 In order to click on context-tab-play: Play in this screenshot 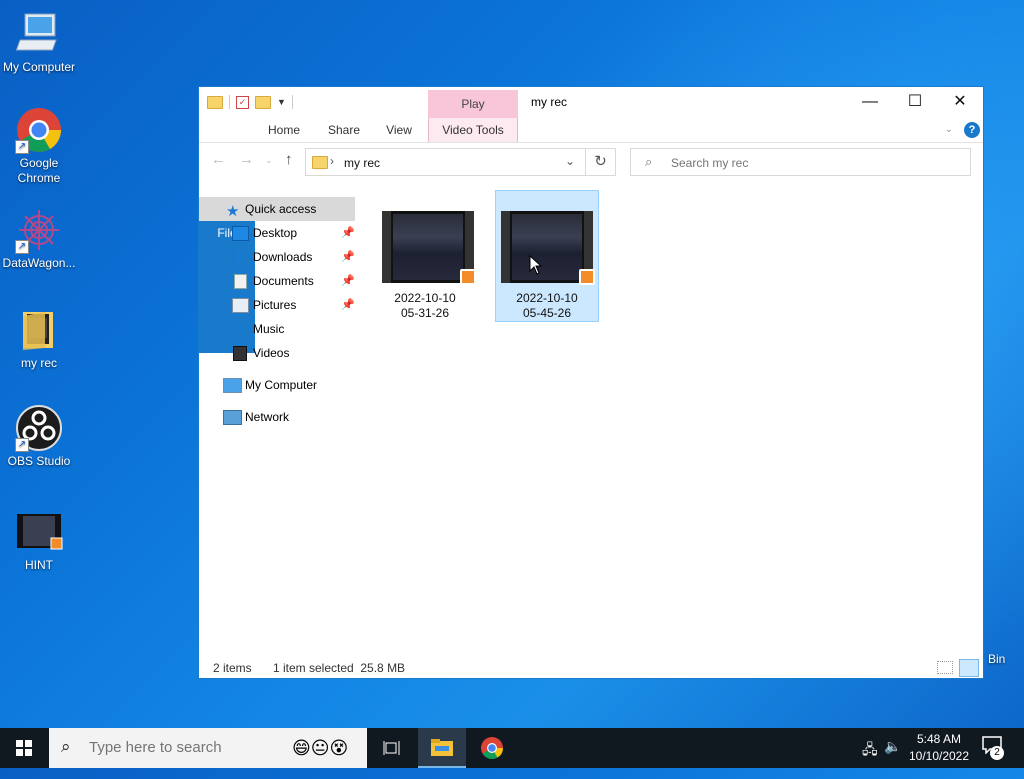, I will do `click(473, 104)`.